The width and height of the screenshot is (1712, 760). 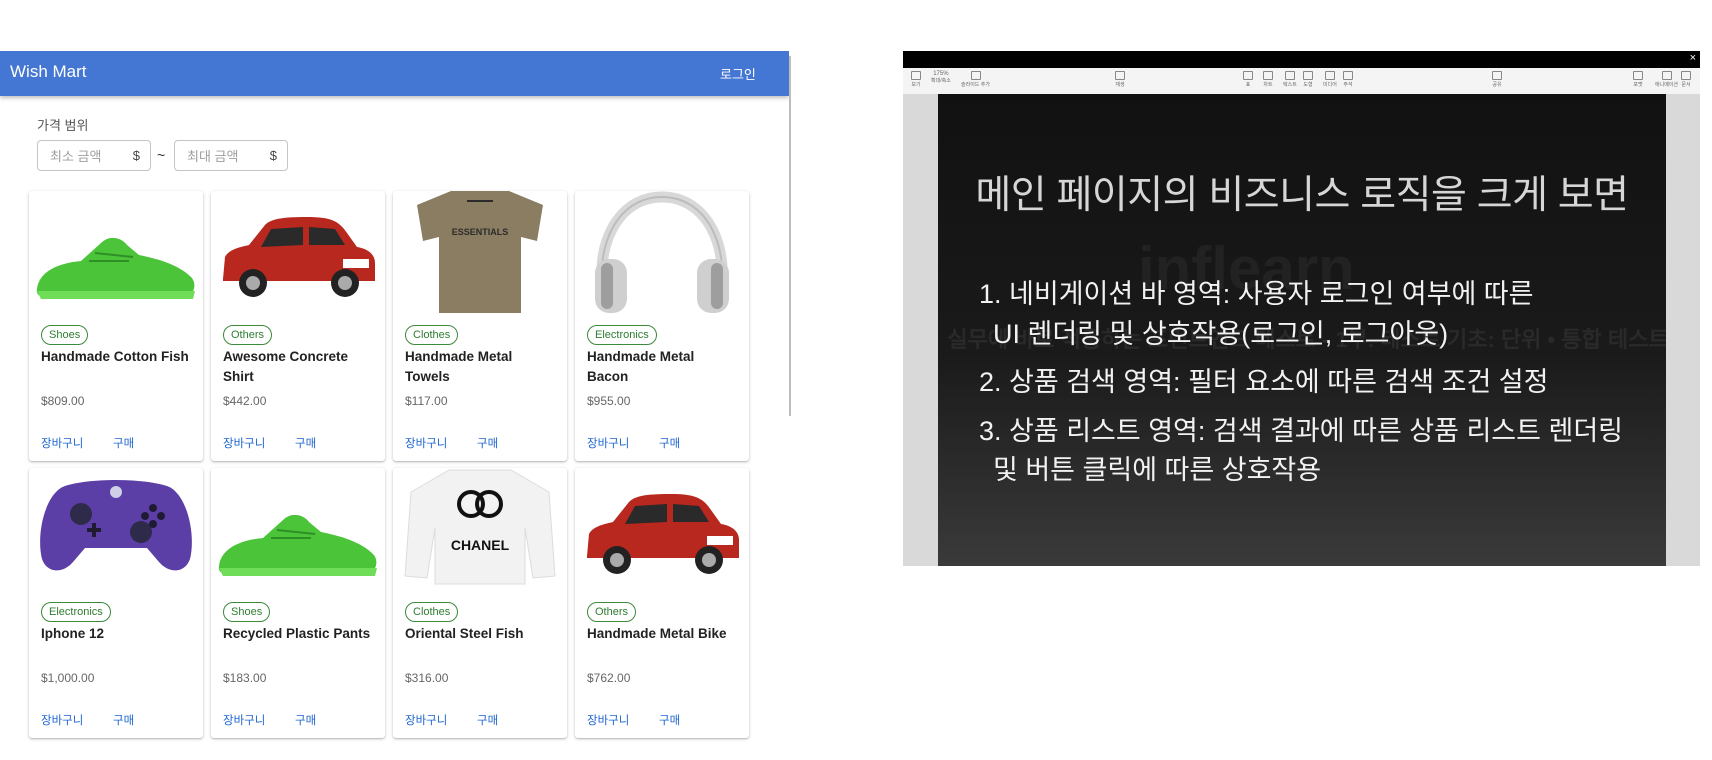 What do you see at coordinates (245, 678) in the screenshot?
I see `product-price: $183.00` at bounding box center [245, 678].